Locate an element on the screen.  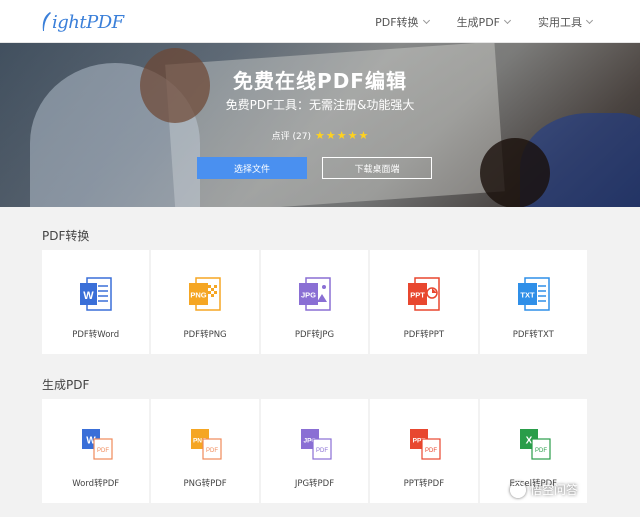
nav-pdf-convert: PDF转换 is located at coordinates (402, 22).